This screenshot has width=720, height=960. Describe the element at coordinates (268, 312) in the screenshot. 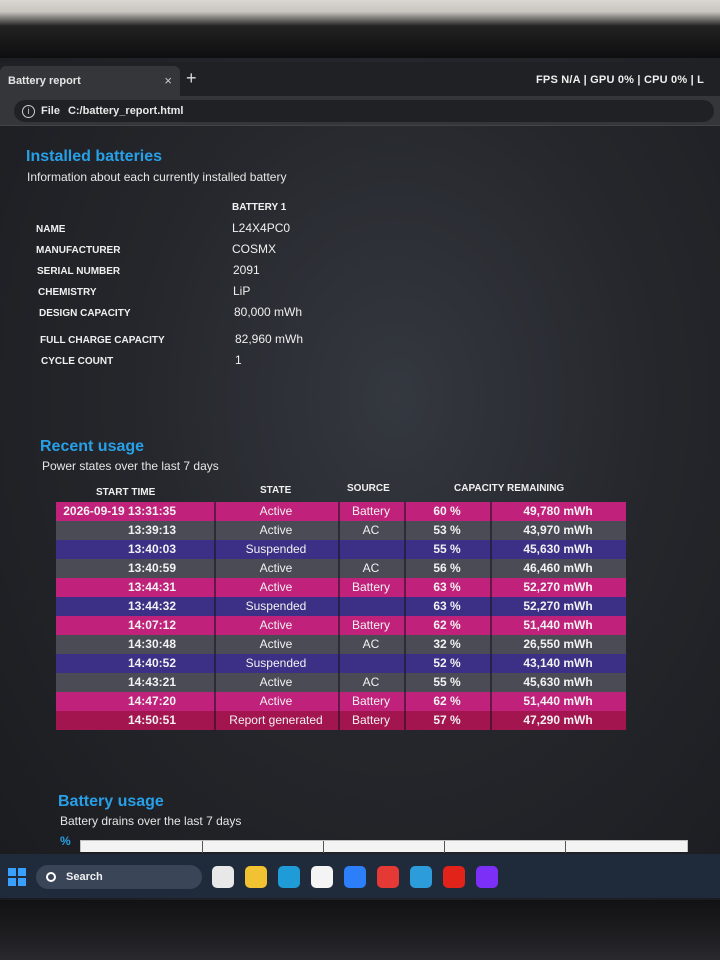

I see `value-design-capacity: 80,000 mWh` at that location.